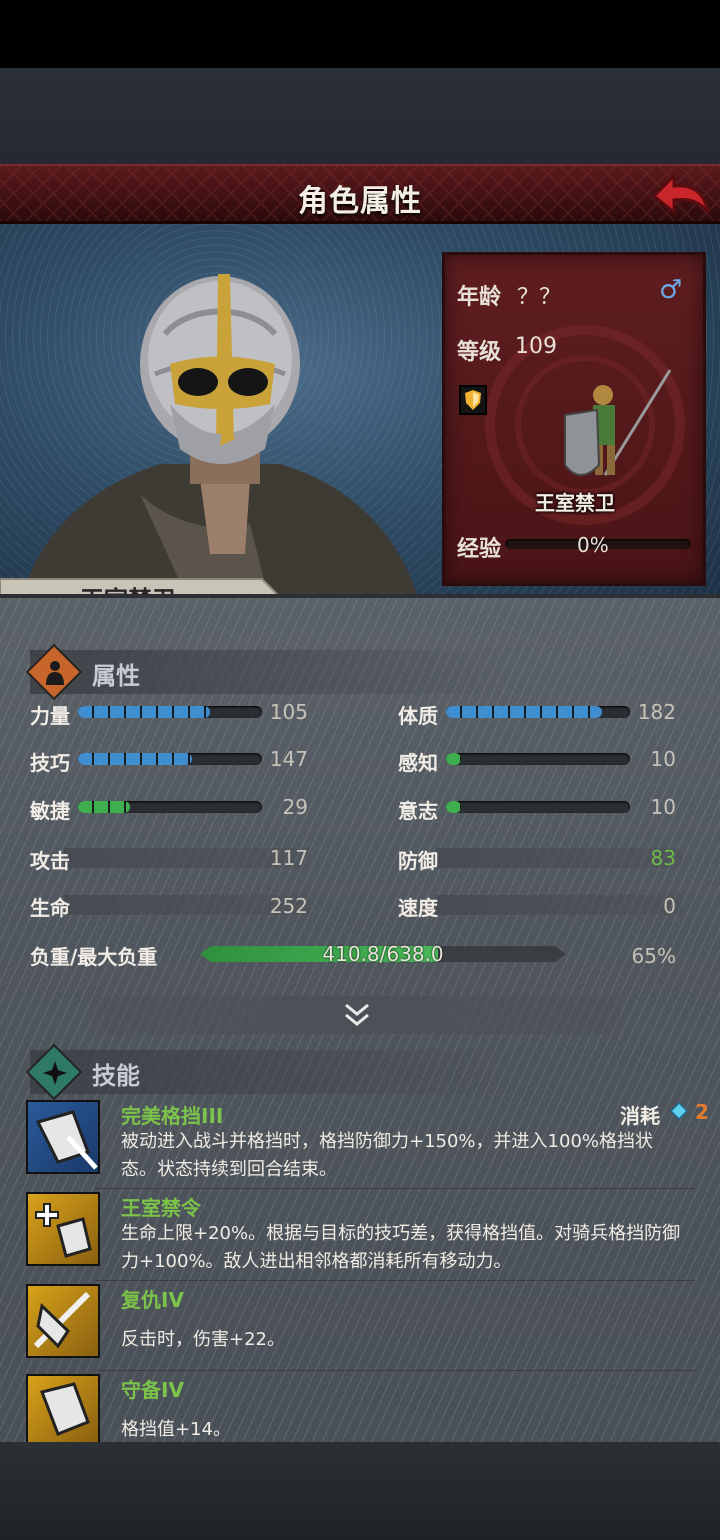 The width and height of the screenshot is (720, 1540). Describe the element at coordinates (50, 861) in the screenshot. I see `attack-label: 攻击` at that location.